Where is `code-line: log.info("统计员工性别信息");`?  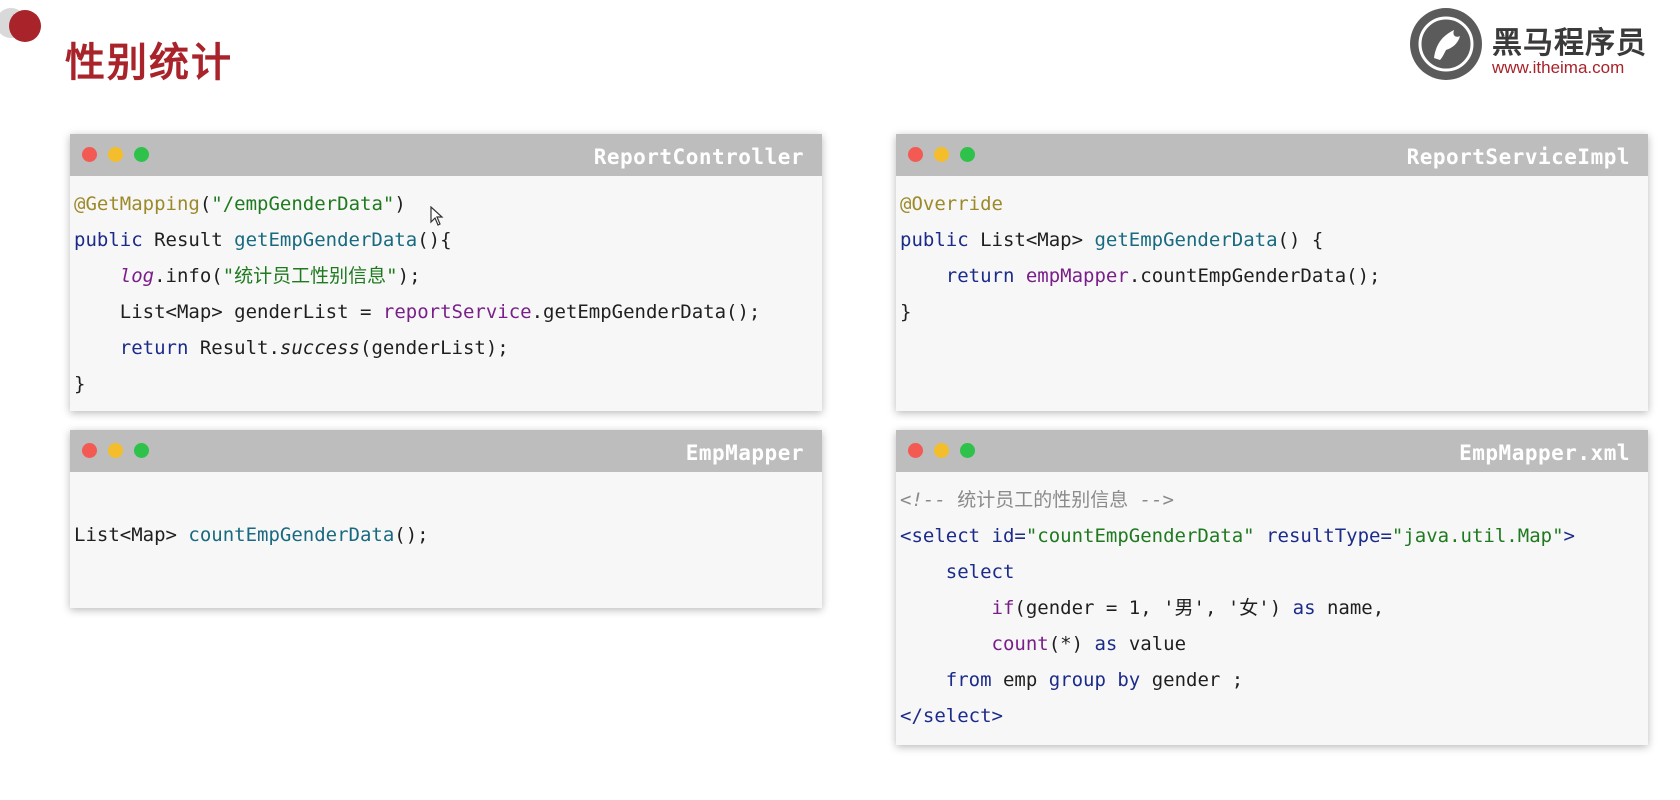
code-line: log.info("统计员工性别信息"); is located at coordinates (448, 276).